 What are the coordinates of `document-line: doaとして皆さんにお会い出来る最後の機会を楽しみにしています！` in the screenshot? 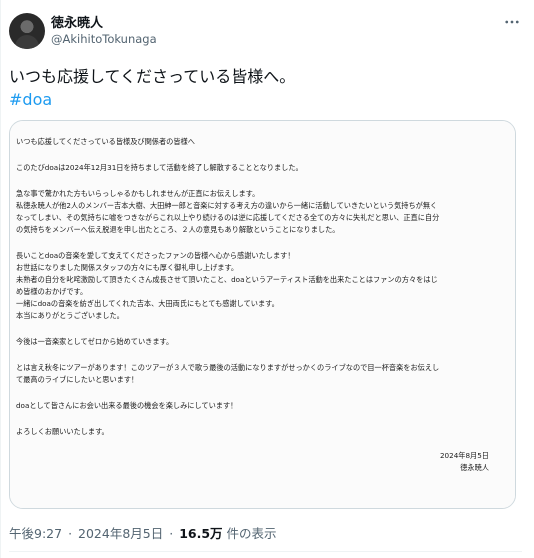 It's located at (127, 405).